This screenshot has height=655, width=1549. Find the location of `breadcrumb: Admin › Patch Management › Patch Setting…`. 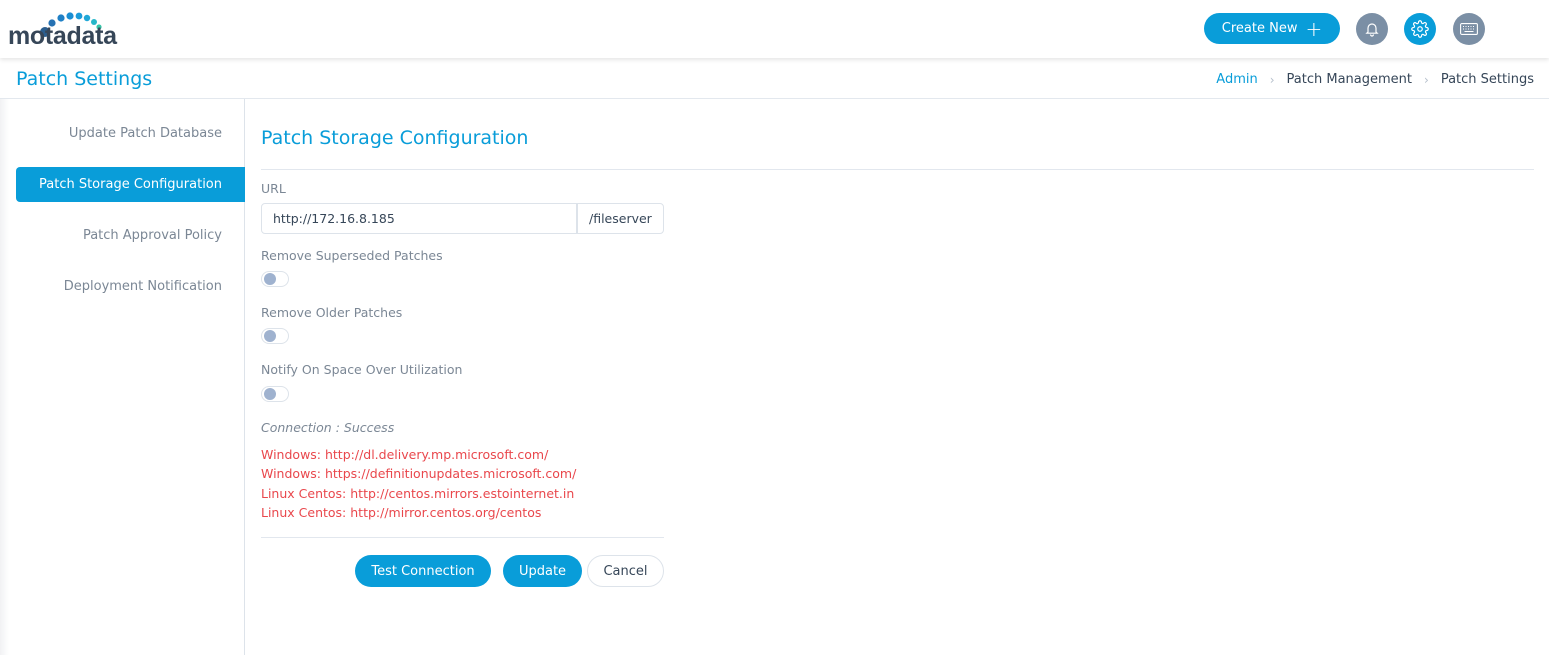

breadcrumb: Admin › Patch Management › Patch Setting… is located at coordinates (1375, 79).